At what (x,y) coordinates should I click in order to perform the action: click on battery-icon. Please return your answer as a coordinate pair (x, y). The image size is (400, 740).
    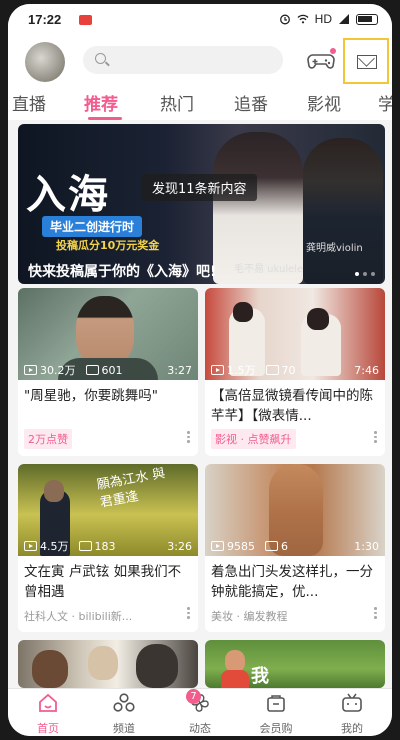
    Looking at the image, I should click on (367, 19).